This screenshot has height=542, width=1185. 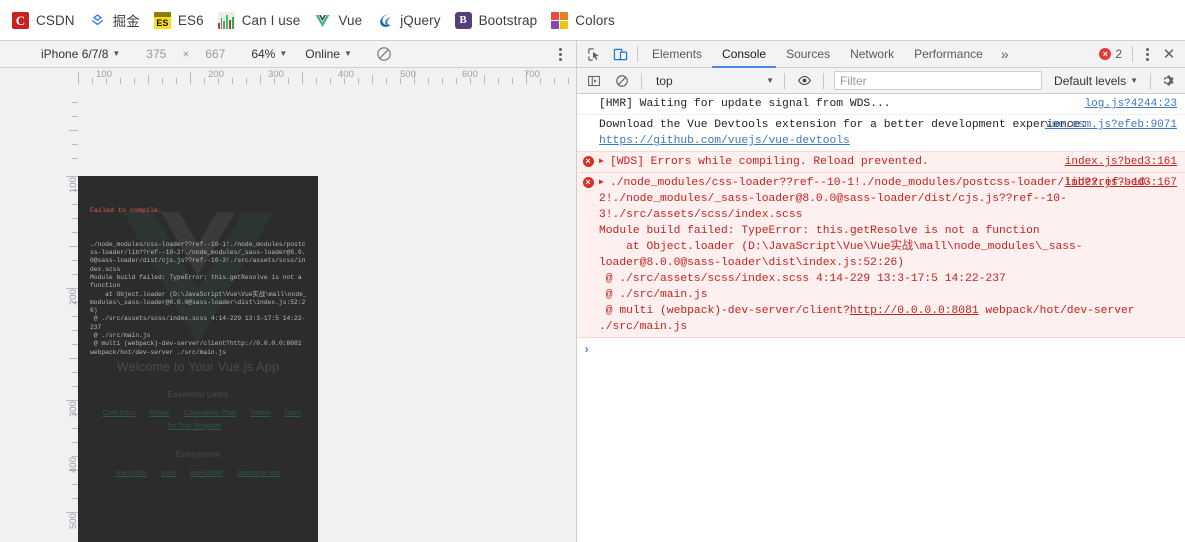 I want to click on prompt-chevron-icon: ›, so click(x=587, y=350).